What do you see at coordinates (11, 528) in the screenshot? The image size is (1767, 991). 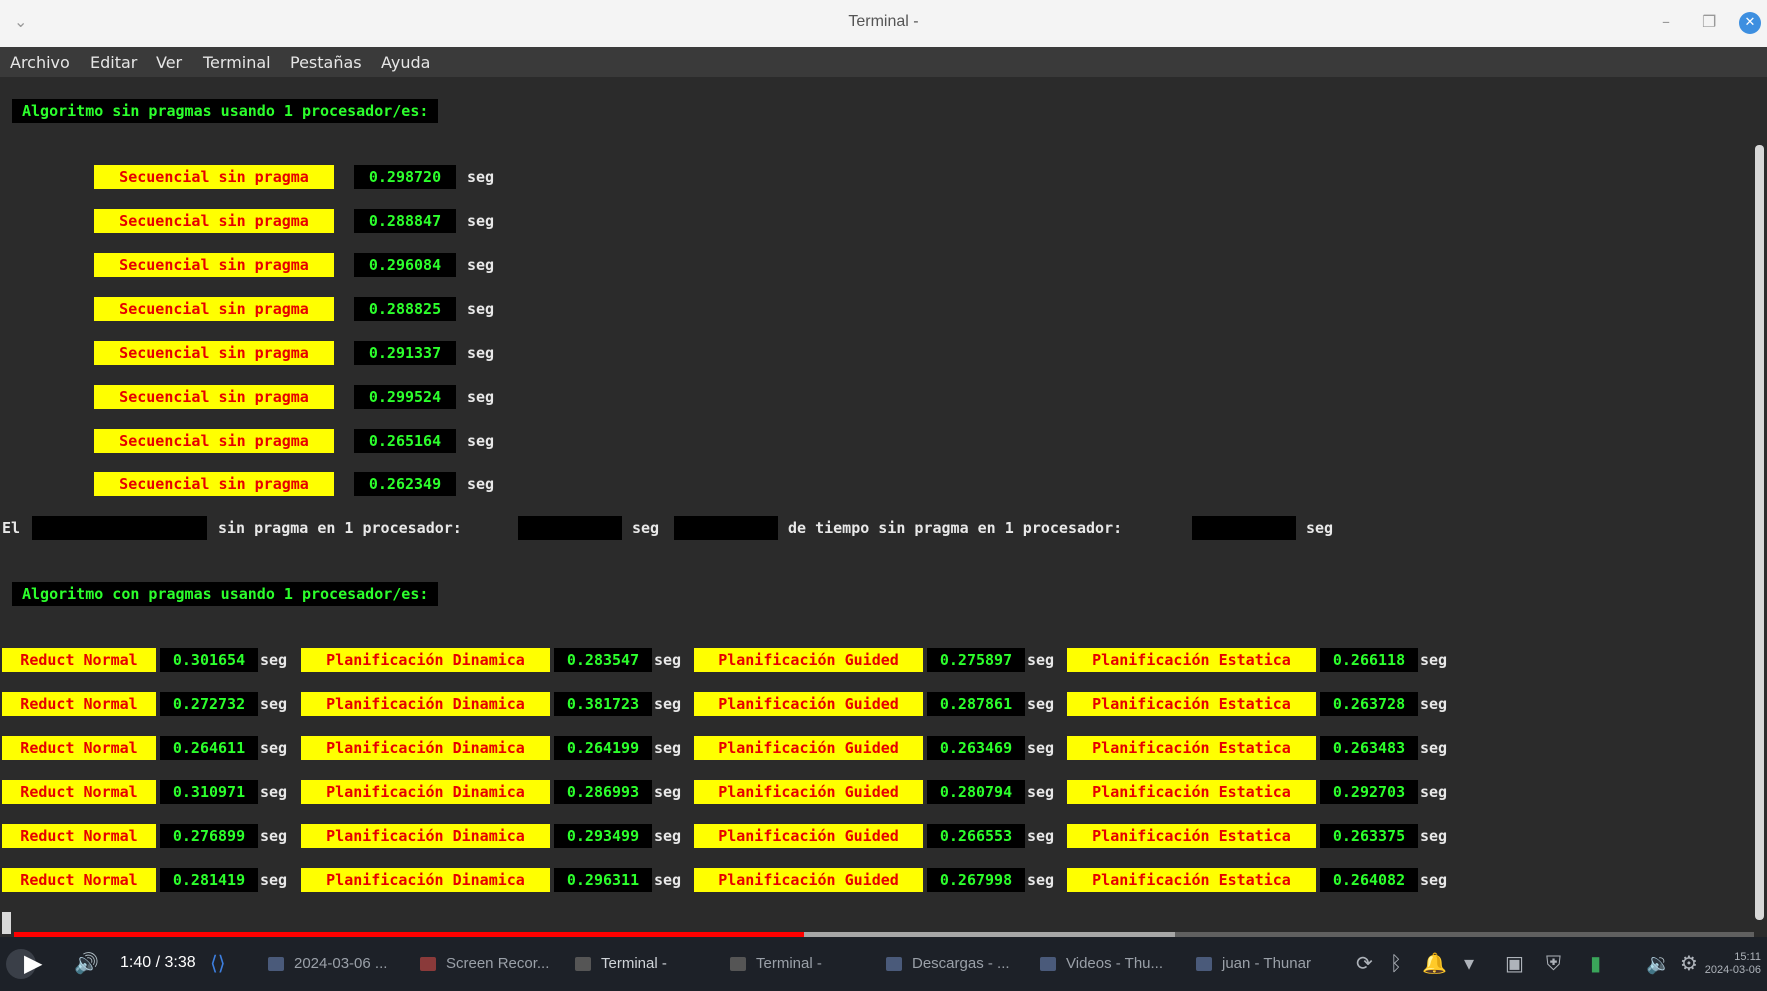 I see `summary-prefix: El` at bounding box center [11, 528].